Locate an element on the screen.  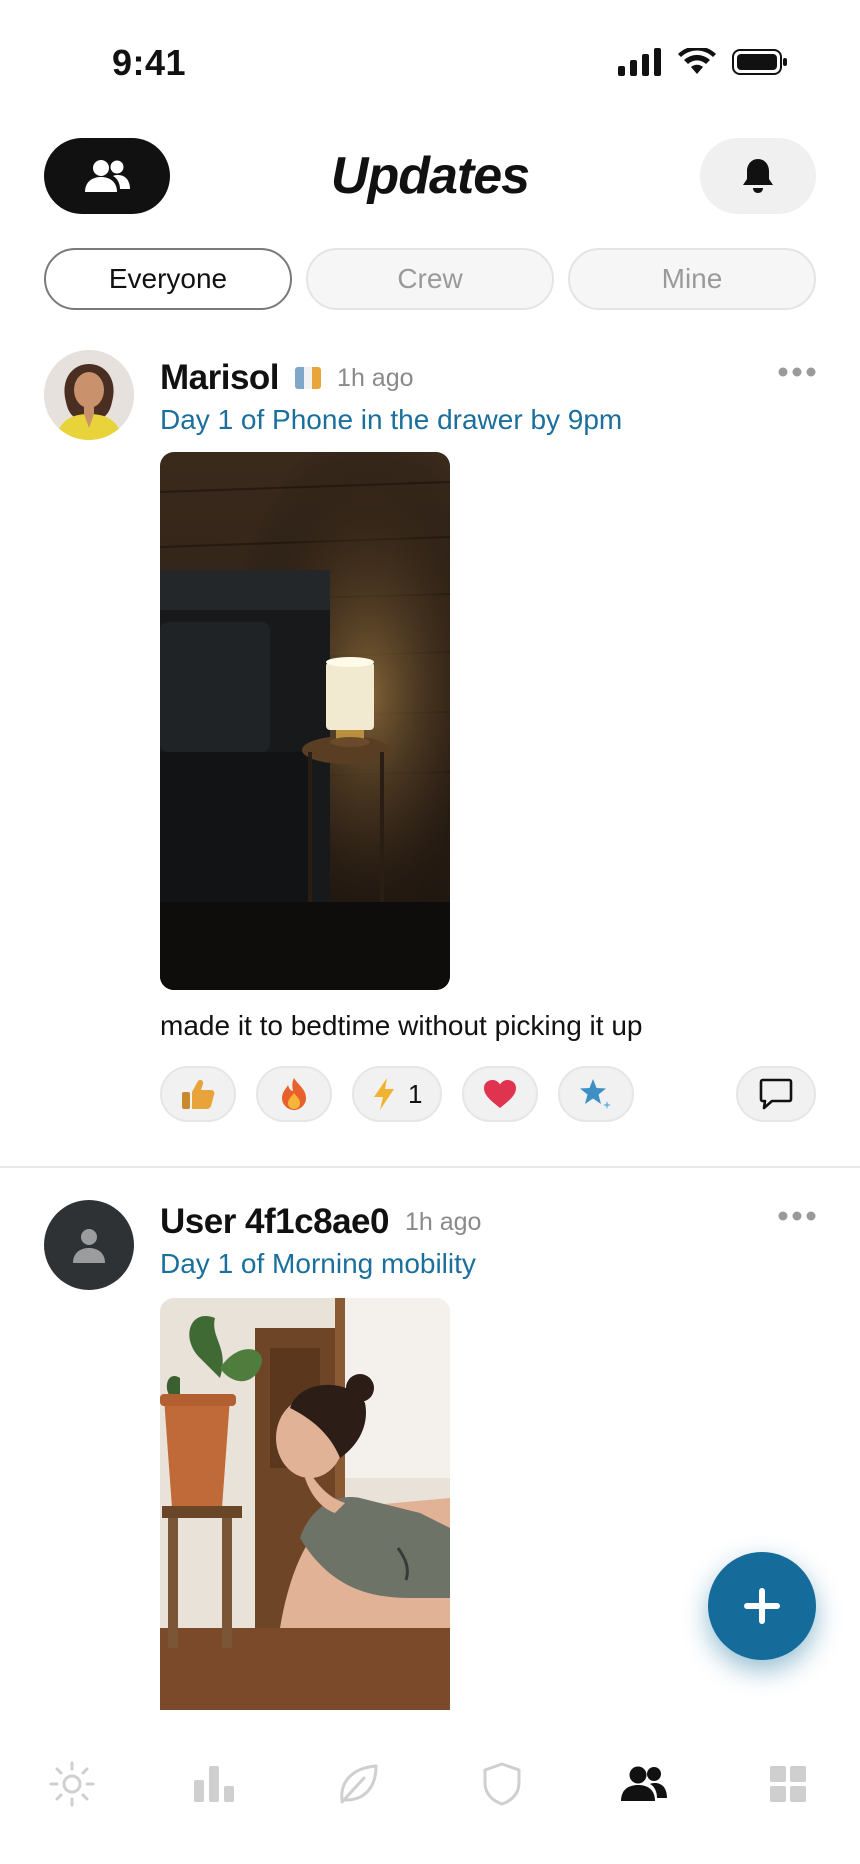
thumbs-up-icon is located at coordinates (198, 1094).